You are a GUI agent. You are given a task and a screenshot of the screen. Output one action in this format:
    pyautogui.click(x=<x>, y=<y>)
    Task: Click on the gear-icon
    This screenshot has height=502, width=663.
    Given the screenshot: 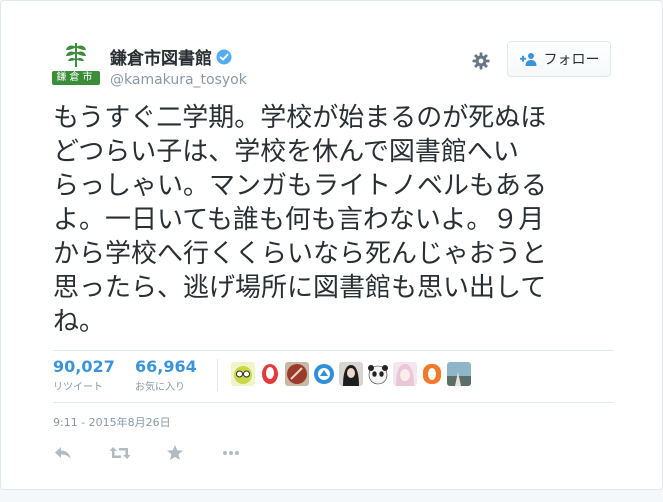 What is the action you would take?
    pyautogui.click(x=481, y=61)
    